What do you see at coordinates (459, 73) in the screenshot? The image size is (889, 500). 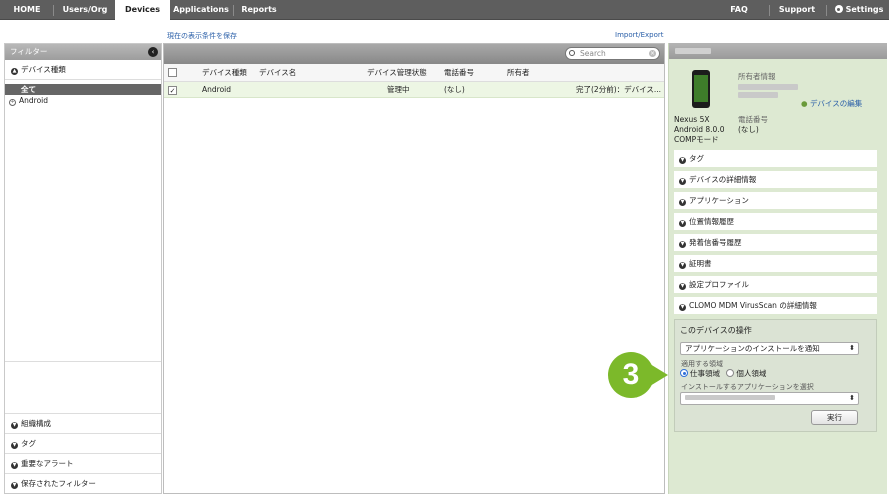 I see `col-phone: 電話番号` at bounding box center [459, 73].